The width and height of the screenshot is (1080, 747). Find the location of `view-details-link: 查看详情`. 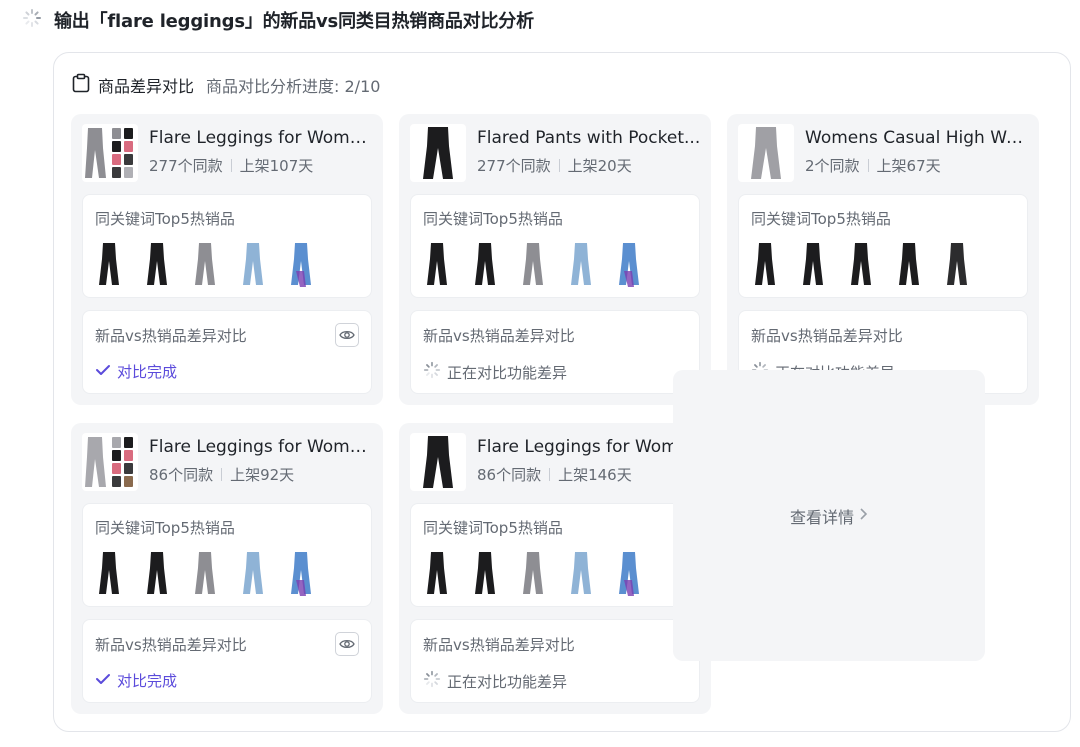

view-details-link: 查看详情 is located at coordinates (829, 516).